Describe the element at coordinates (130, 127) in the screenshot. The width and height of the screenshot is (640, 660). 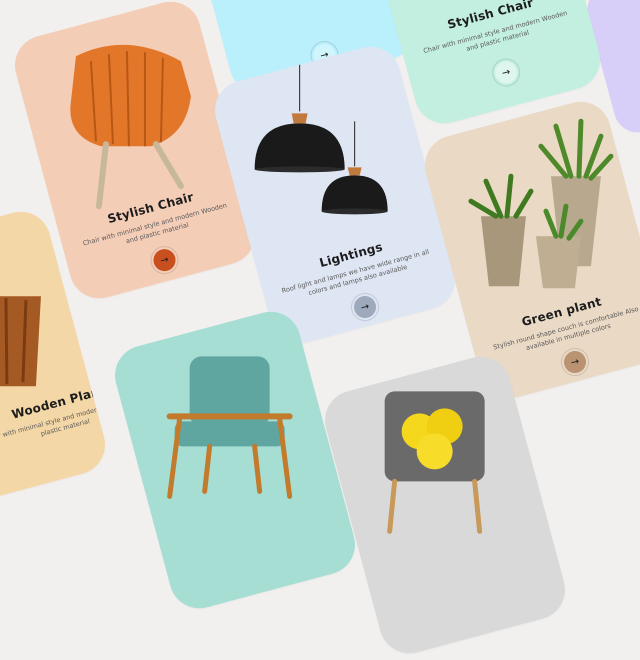
I see `orange-chair-image` at that location.